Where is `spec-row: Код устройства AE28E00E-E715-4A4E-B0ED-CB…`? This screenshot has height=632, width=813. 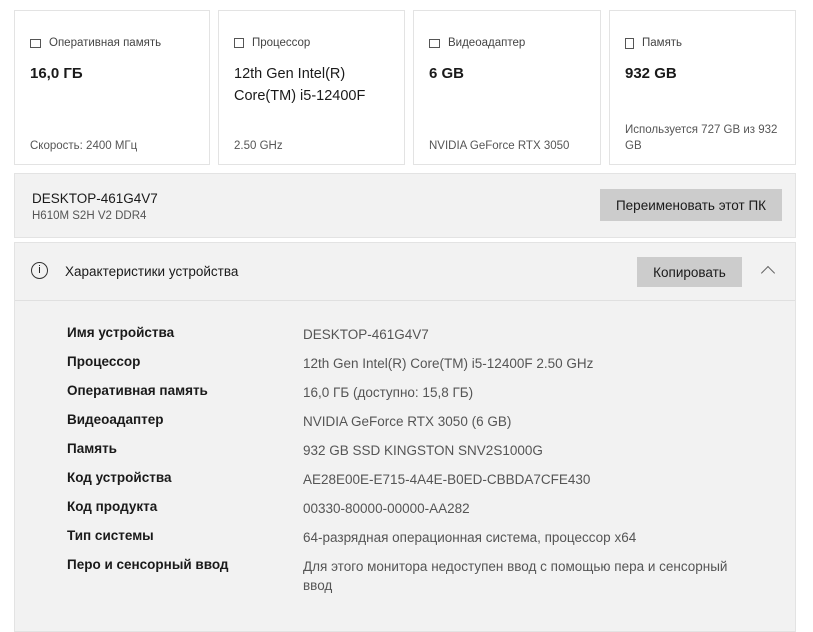 spec-row: Код устройства AE28E00E-E715-4A4E-B0ED-CB… is located at coordinates (427, 479).